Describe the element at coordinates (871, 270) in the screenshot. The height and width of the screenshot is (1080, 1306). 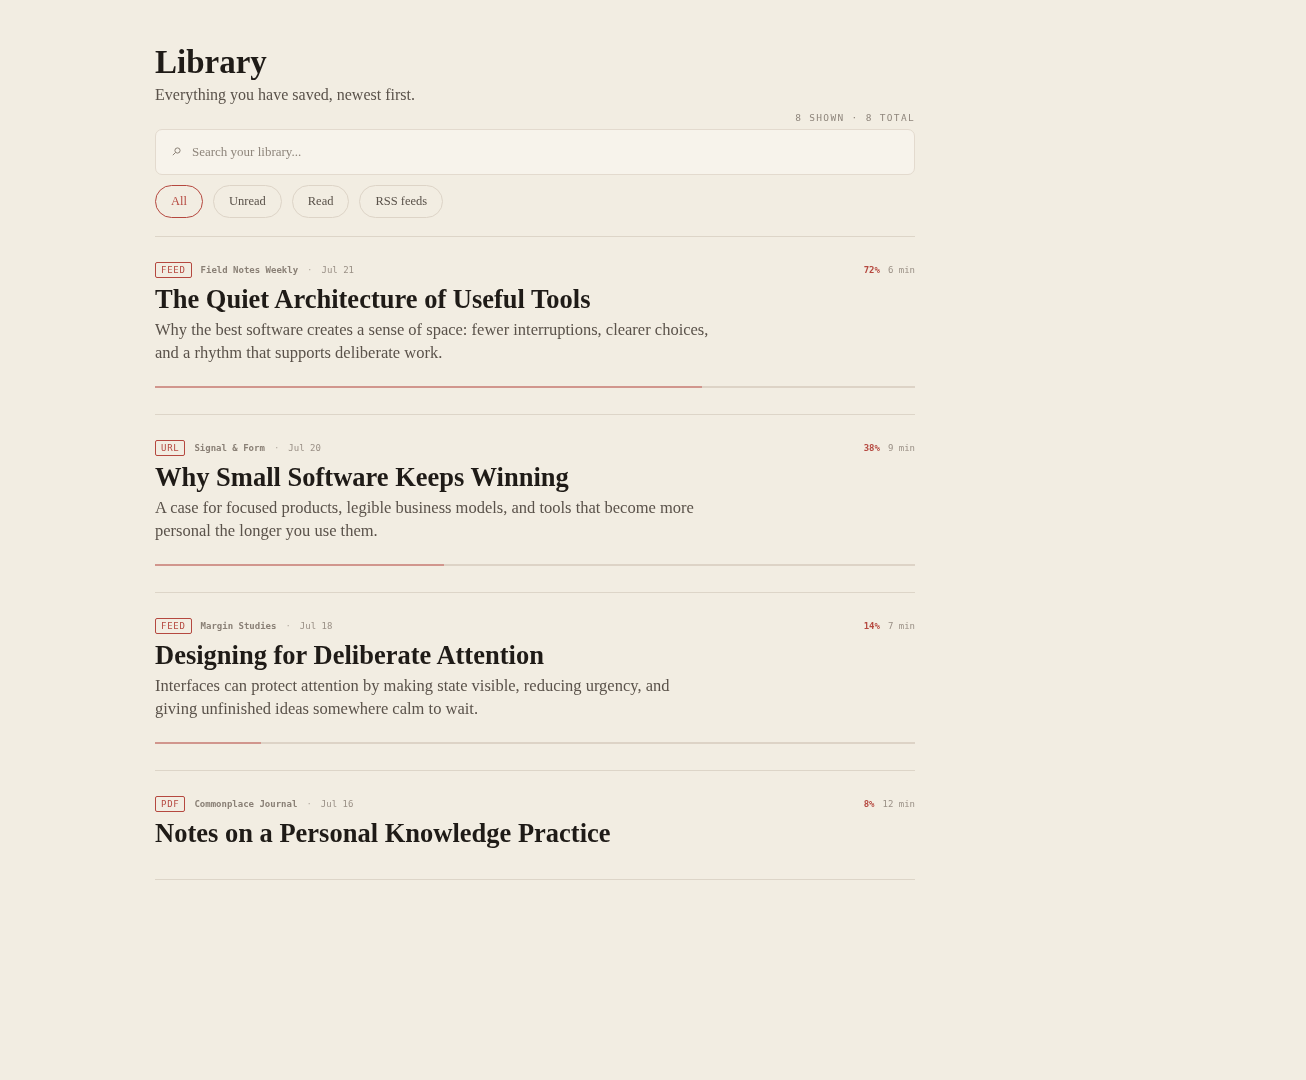
I see `progress-percent: 72%` at that location.